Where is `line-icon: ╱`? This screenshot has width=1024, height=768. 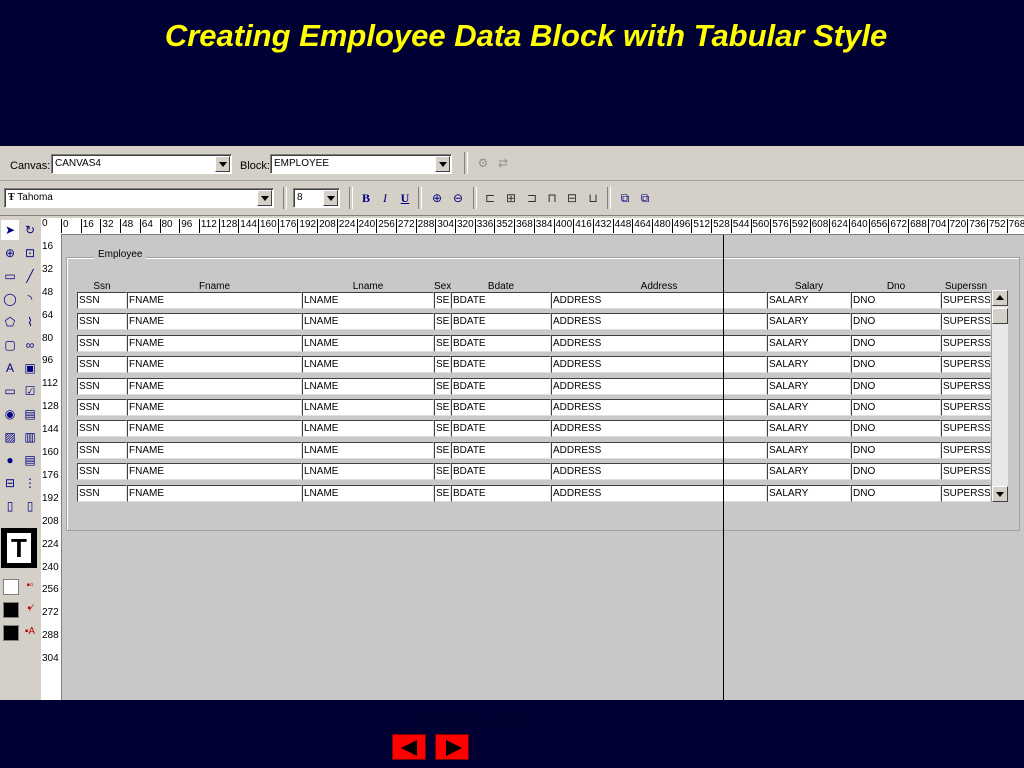
line-icon: ╱ is located at coordinates (30, 276).